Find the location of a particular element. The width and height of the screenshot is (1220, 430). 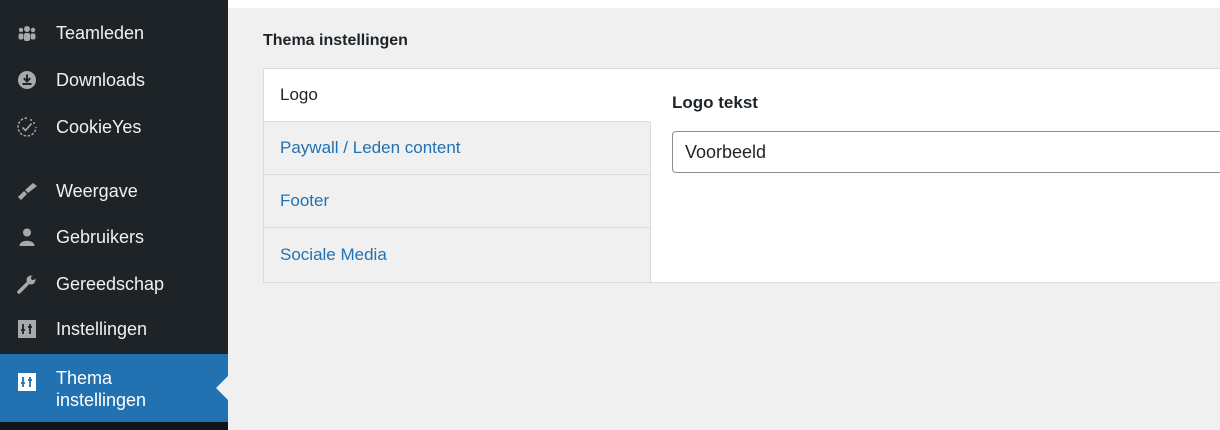

sidebar-item-label: Weergave is located at coordinates (97, 191).